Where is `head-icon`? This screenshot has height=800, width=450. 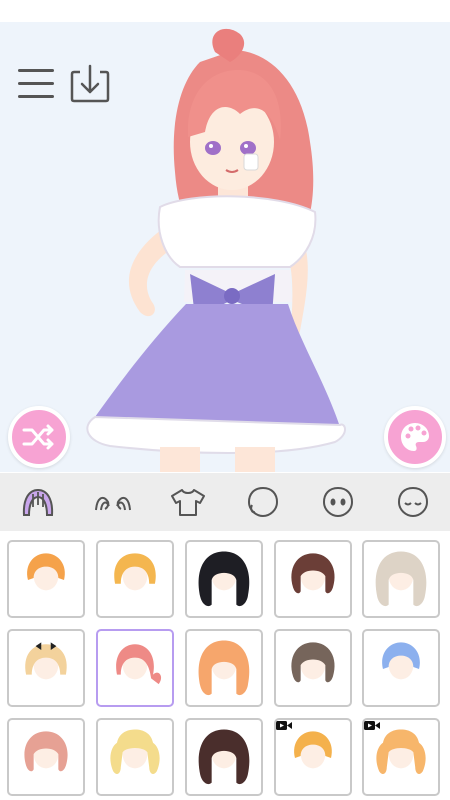
head-icon is located at coordinates (412, 502).